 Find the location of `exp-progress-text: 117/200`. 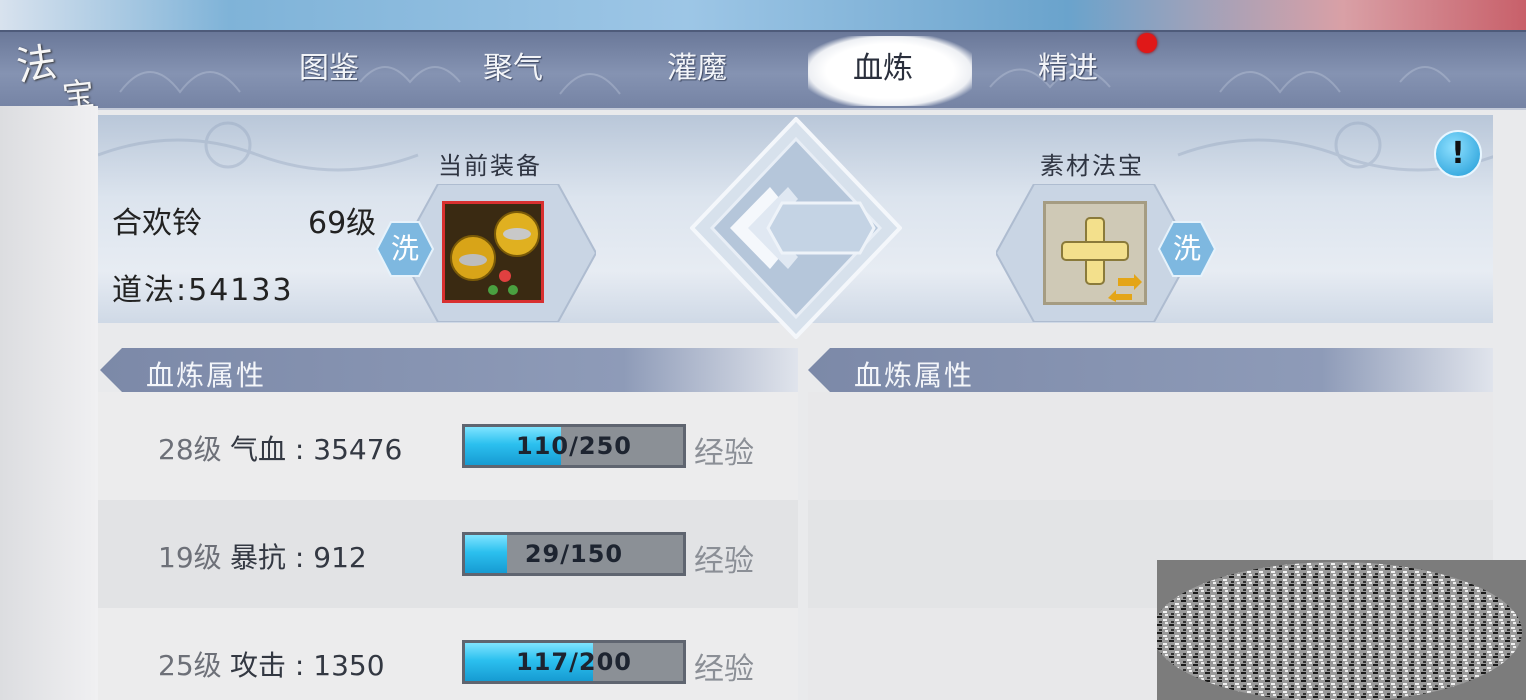

exp-progress-text: 117/200 is located at coordinates (574, 662).